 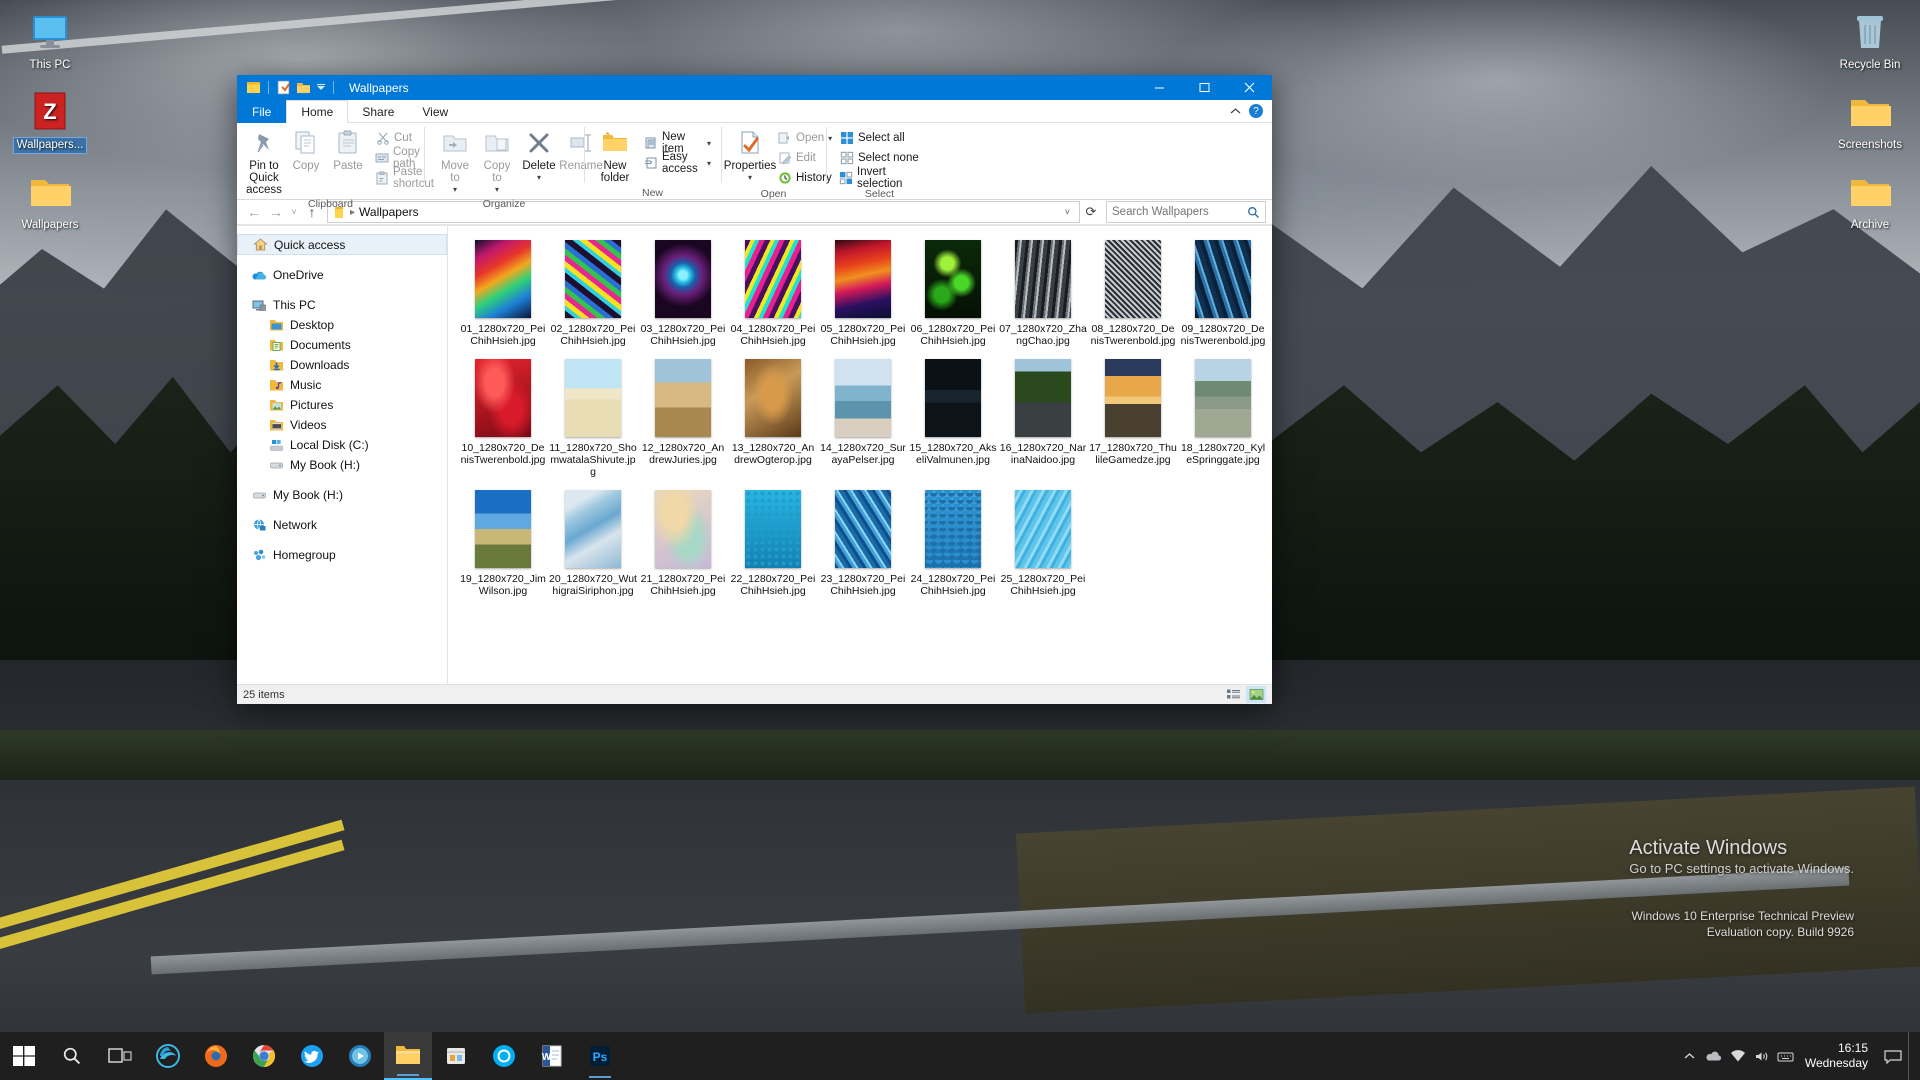 I want to click on file-tile: 17_1280x720_ThulileGamedze.jpg, so click(x=1133, y=418).